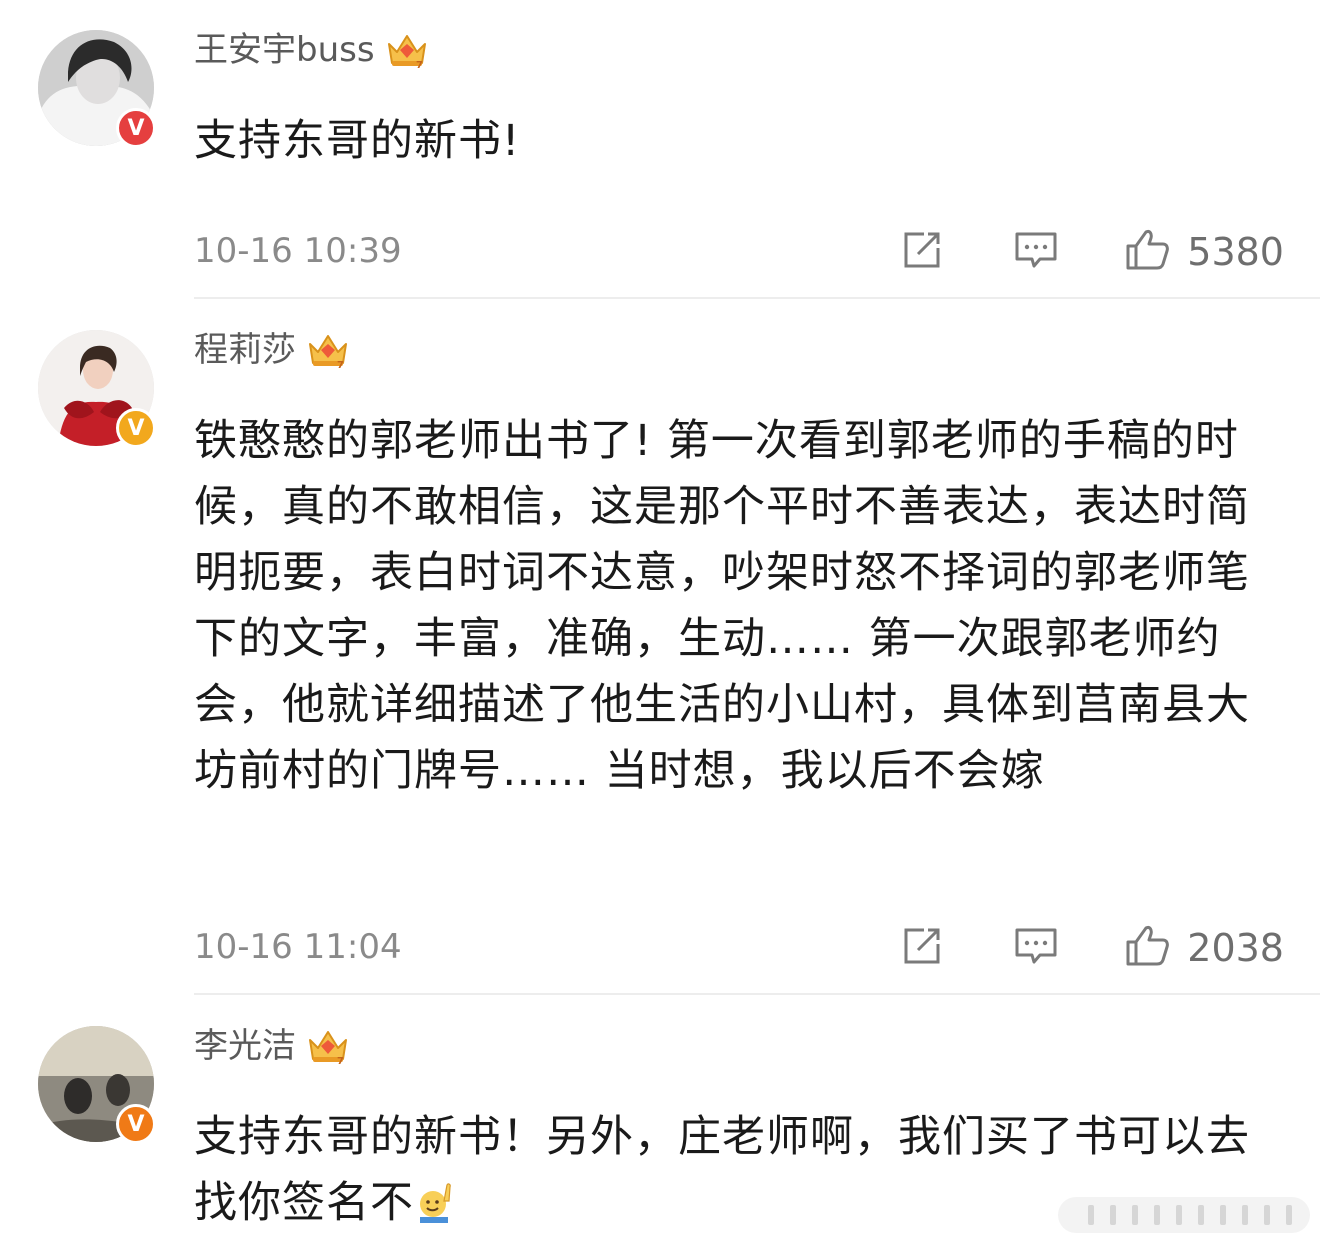  Describe the element at coordinates (284, 50) in the screenshot. I see `user-name: 王安宇buss` at that location.